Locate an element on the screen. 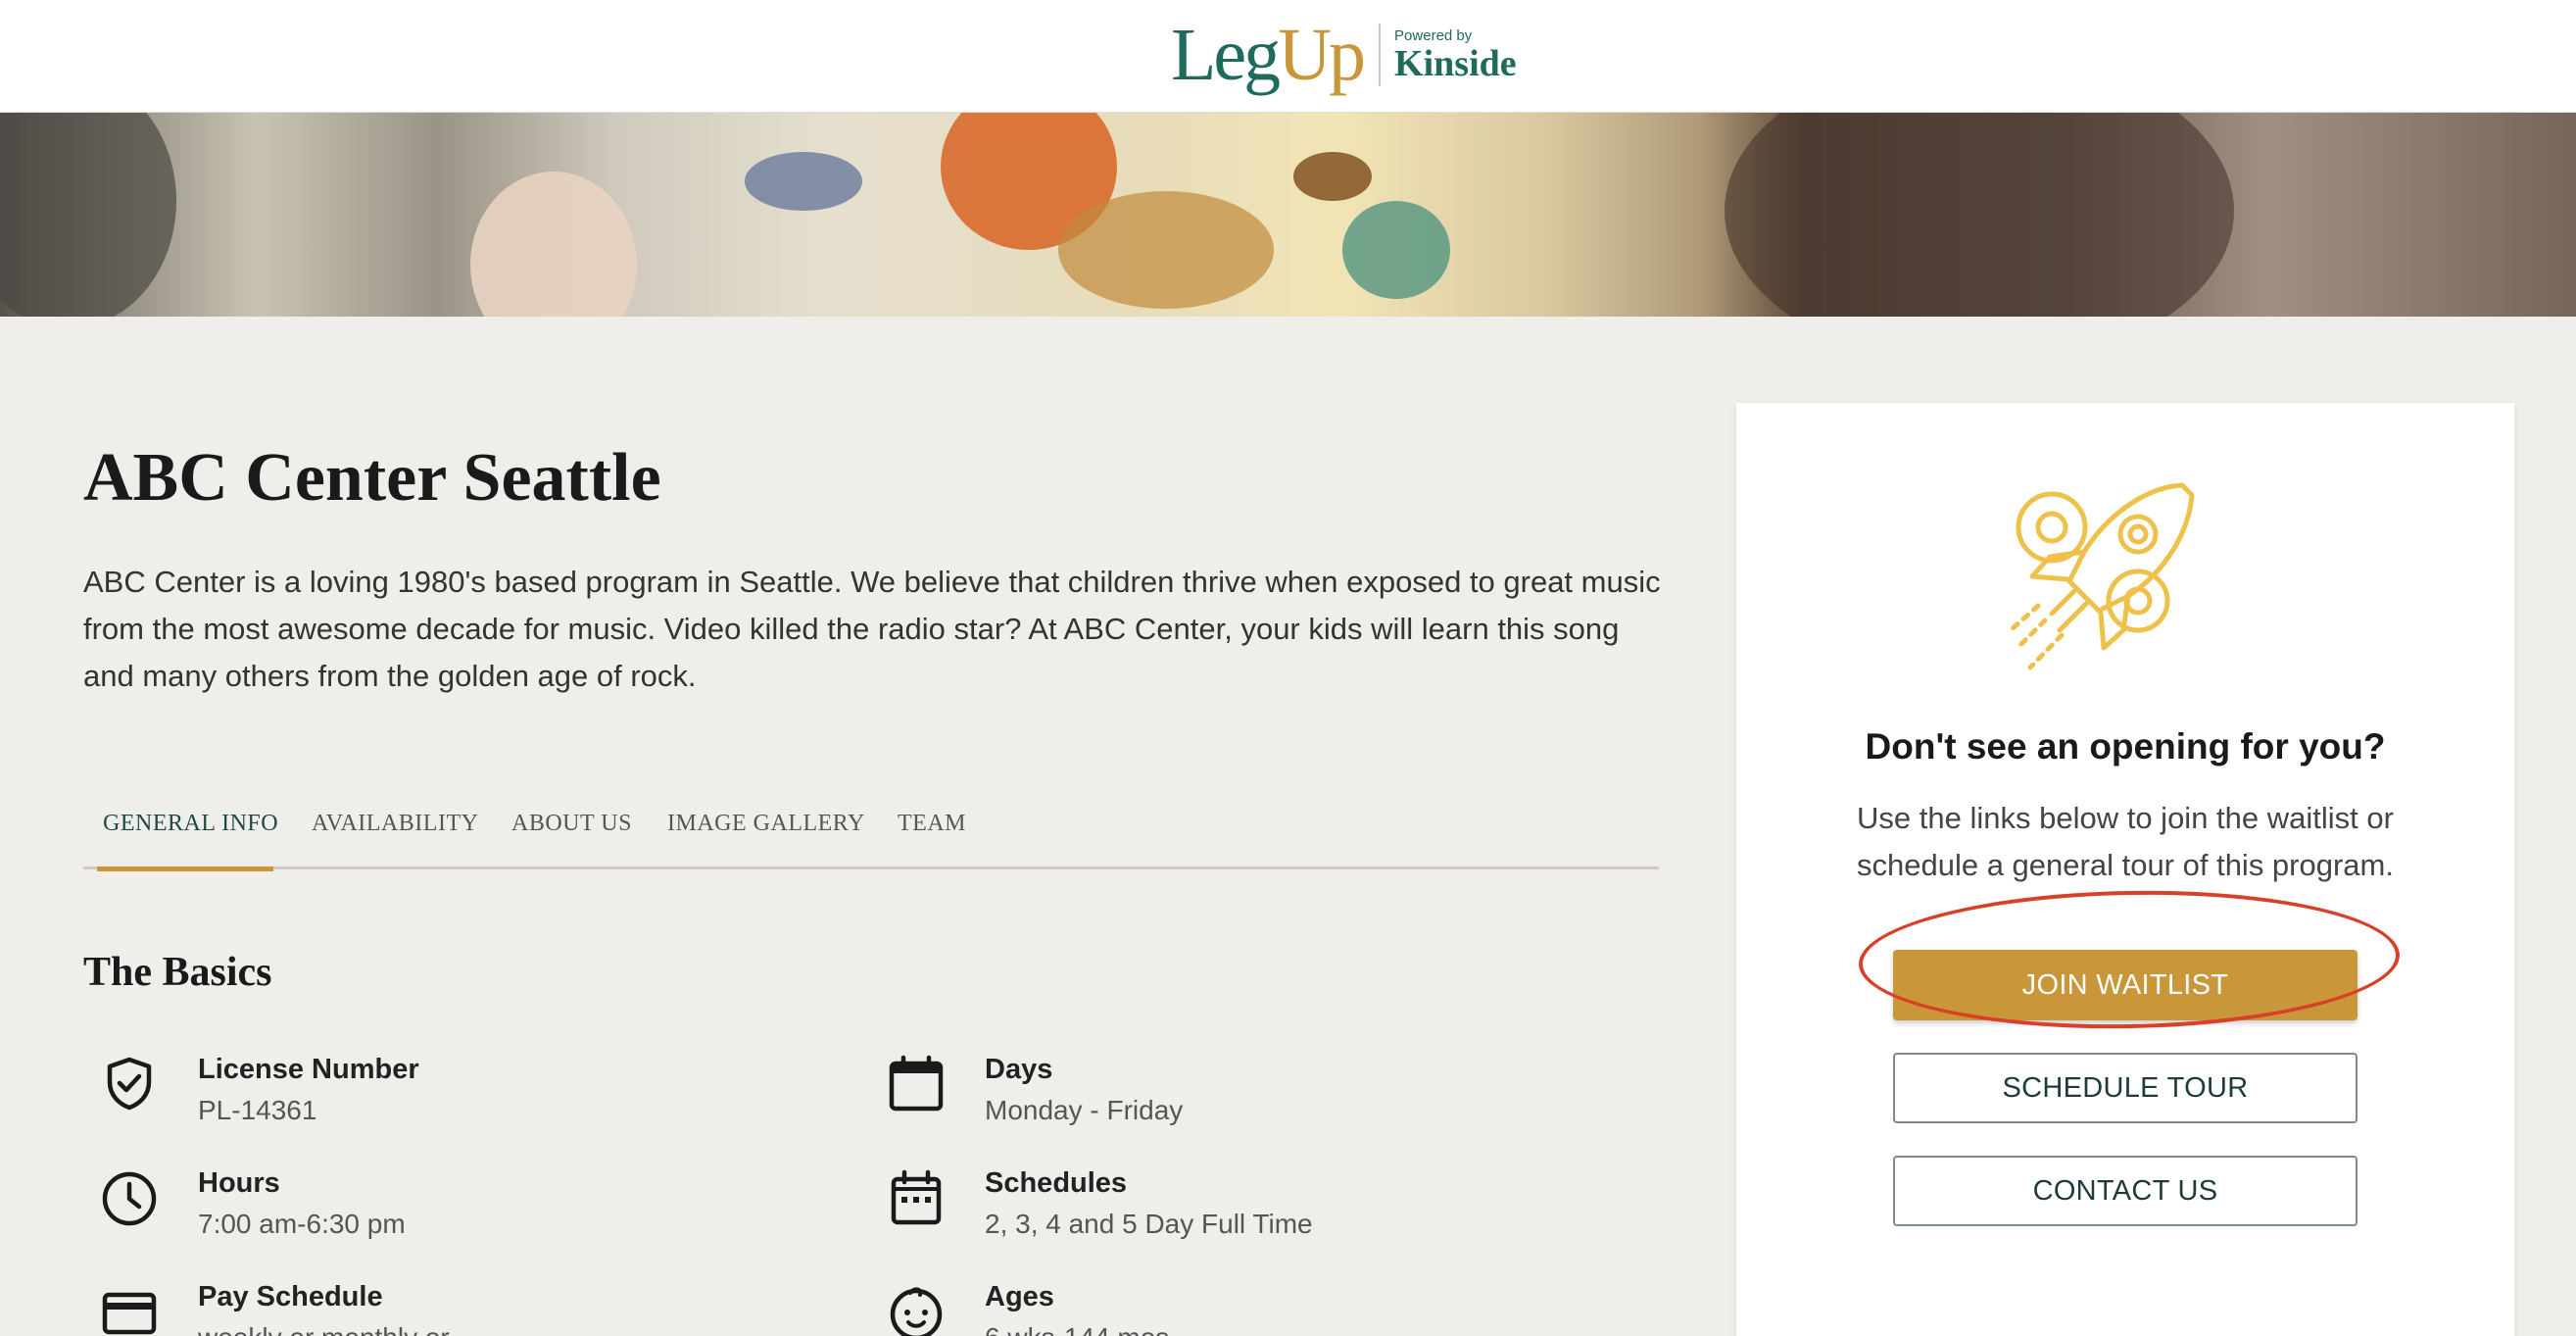  fact-label: Ages is located at coordinates (1020, 1296).